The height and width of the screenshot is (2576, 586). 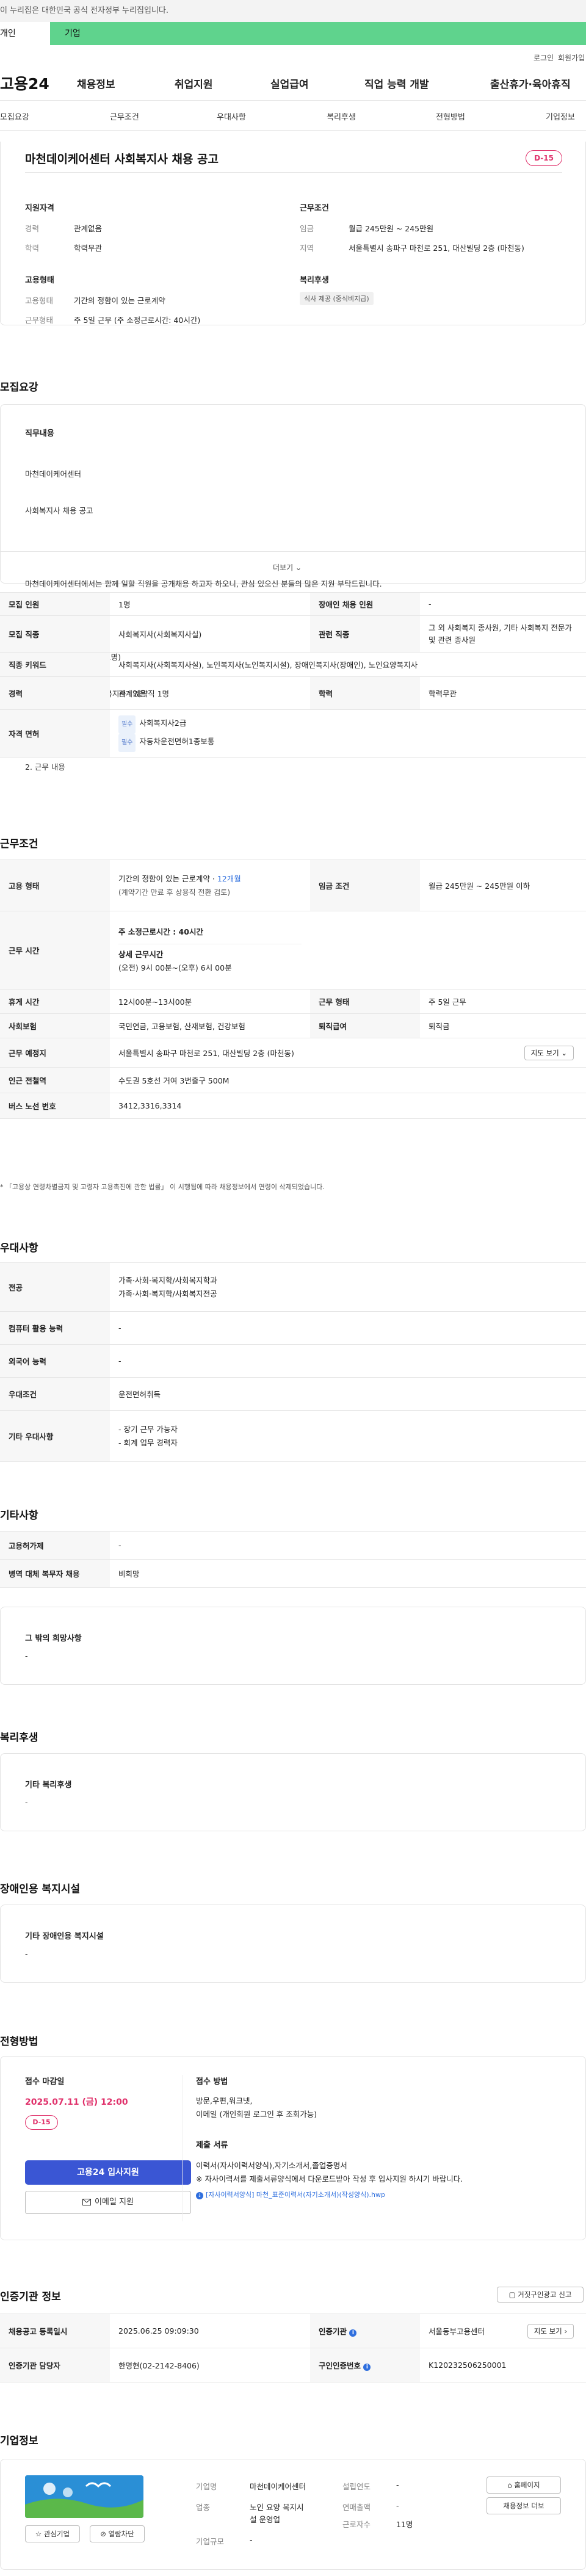 What do you see at coordinates (108, 2202) in the screenshot?
I see `email-apply-button: 이메일 지원` at bounding box center [108, 2202].